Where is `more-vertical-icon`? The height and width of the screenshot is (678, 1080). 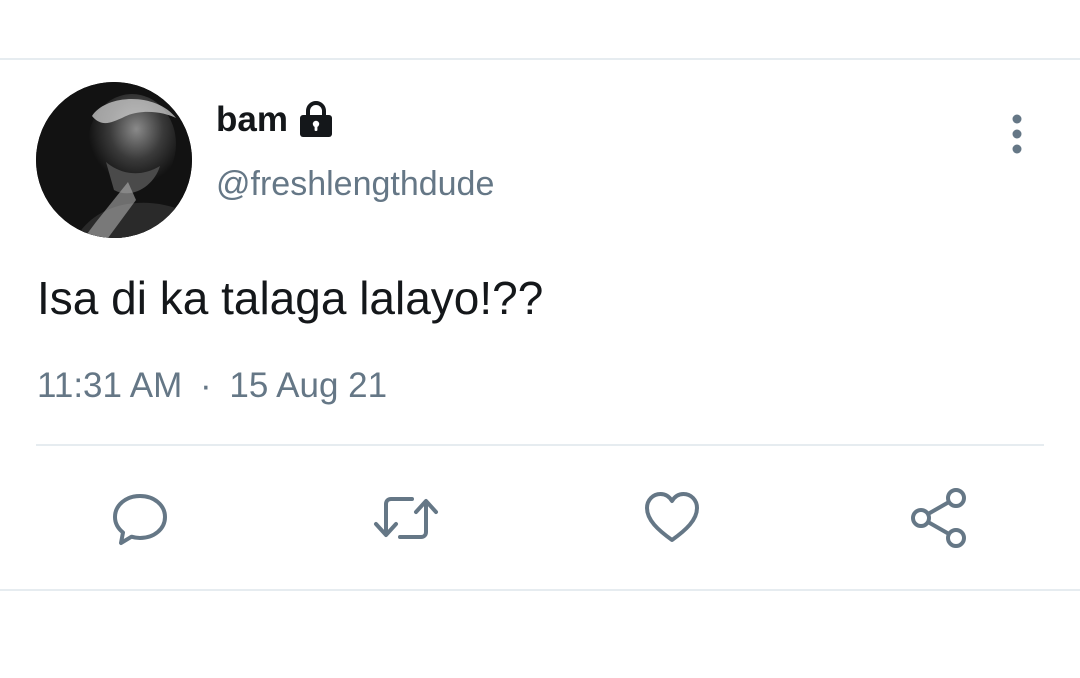 more-vertical-icon is located at coordinates (1017, 134).